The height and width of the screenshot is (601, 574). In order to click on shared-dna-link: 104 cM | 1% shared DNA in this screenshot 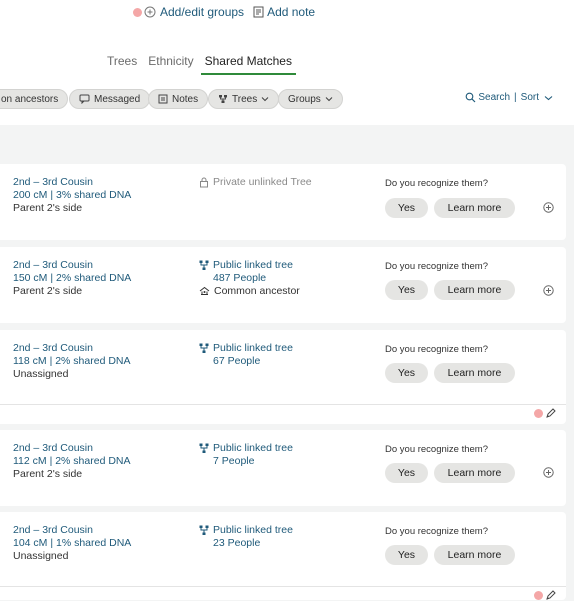, I will do `click(72, 543)`.